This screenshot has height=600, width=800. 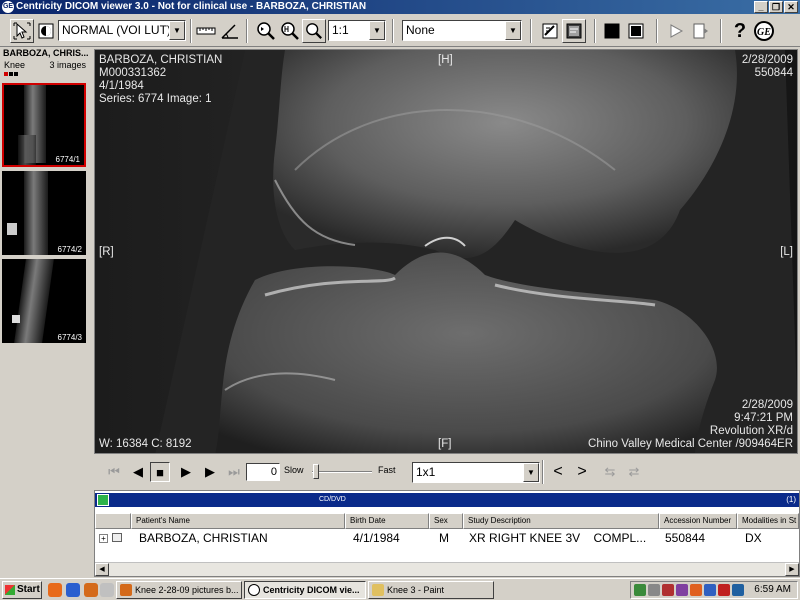 I want to click on quicklaunch-firefox-icon, so click(x=91, y=590).